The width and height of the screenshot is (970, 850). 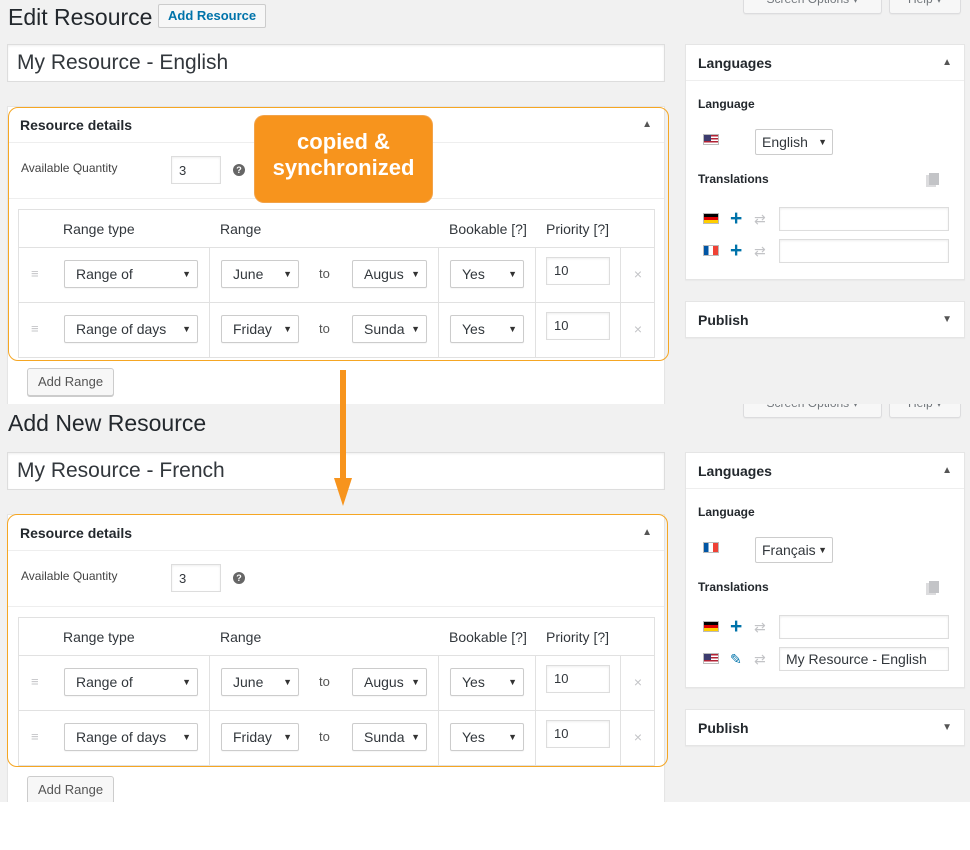 I want to click on range-column-header: Range, so click(x=241, y=637).